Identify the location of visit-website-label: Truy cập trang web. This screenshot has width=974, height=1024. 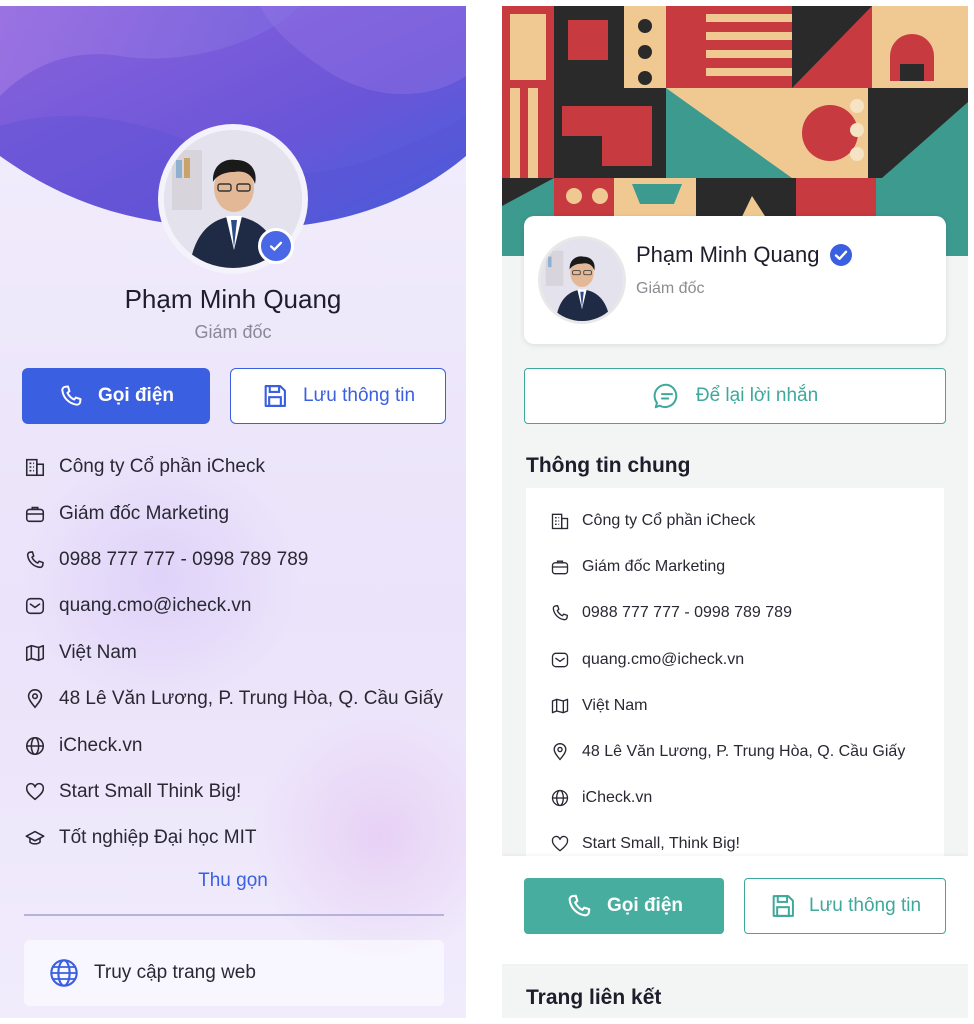
(175, 972).